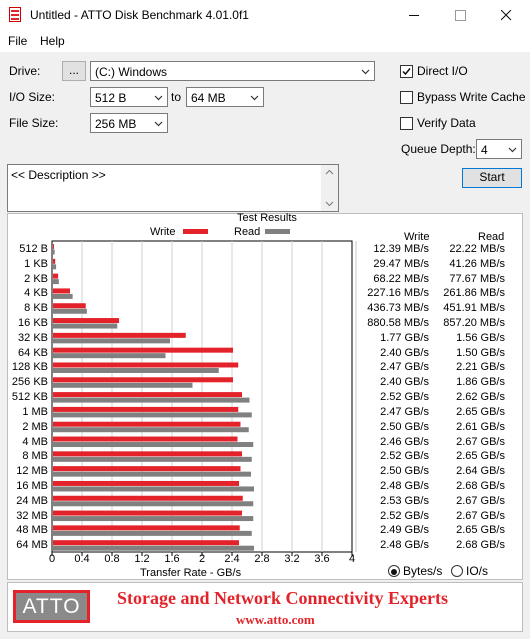 This screenshot has height=639, width=530. What do you see at coordinates (29, 367) in the screenshot?
I see `row-label: 128 KB` at bounding box center [29, 367].